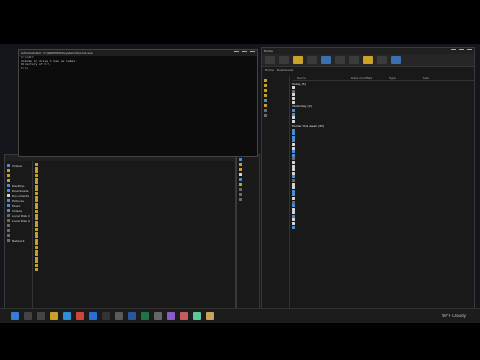 This screenshot has width=480, height=360. Describe the element at coordinates (25, 67) in the screenshot. I see `console-line: C:\>` at that location.